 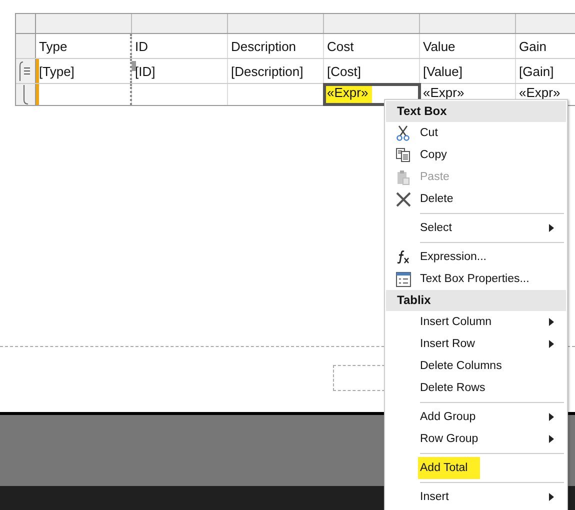 What do you see at coordinates (476, 111) in the screenshot?
I see `menu-section-header: Text Box` at bounding box center [476, 111].